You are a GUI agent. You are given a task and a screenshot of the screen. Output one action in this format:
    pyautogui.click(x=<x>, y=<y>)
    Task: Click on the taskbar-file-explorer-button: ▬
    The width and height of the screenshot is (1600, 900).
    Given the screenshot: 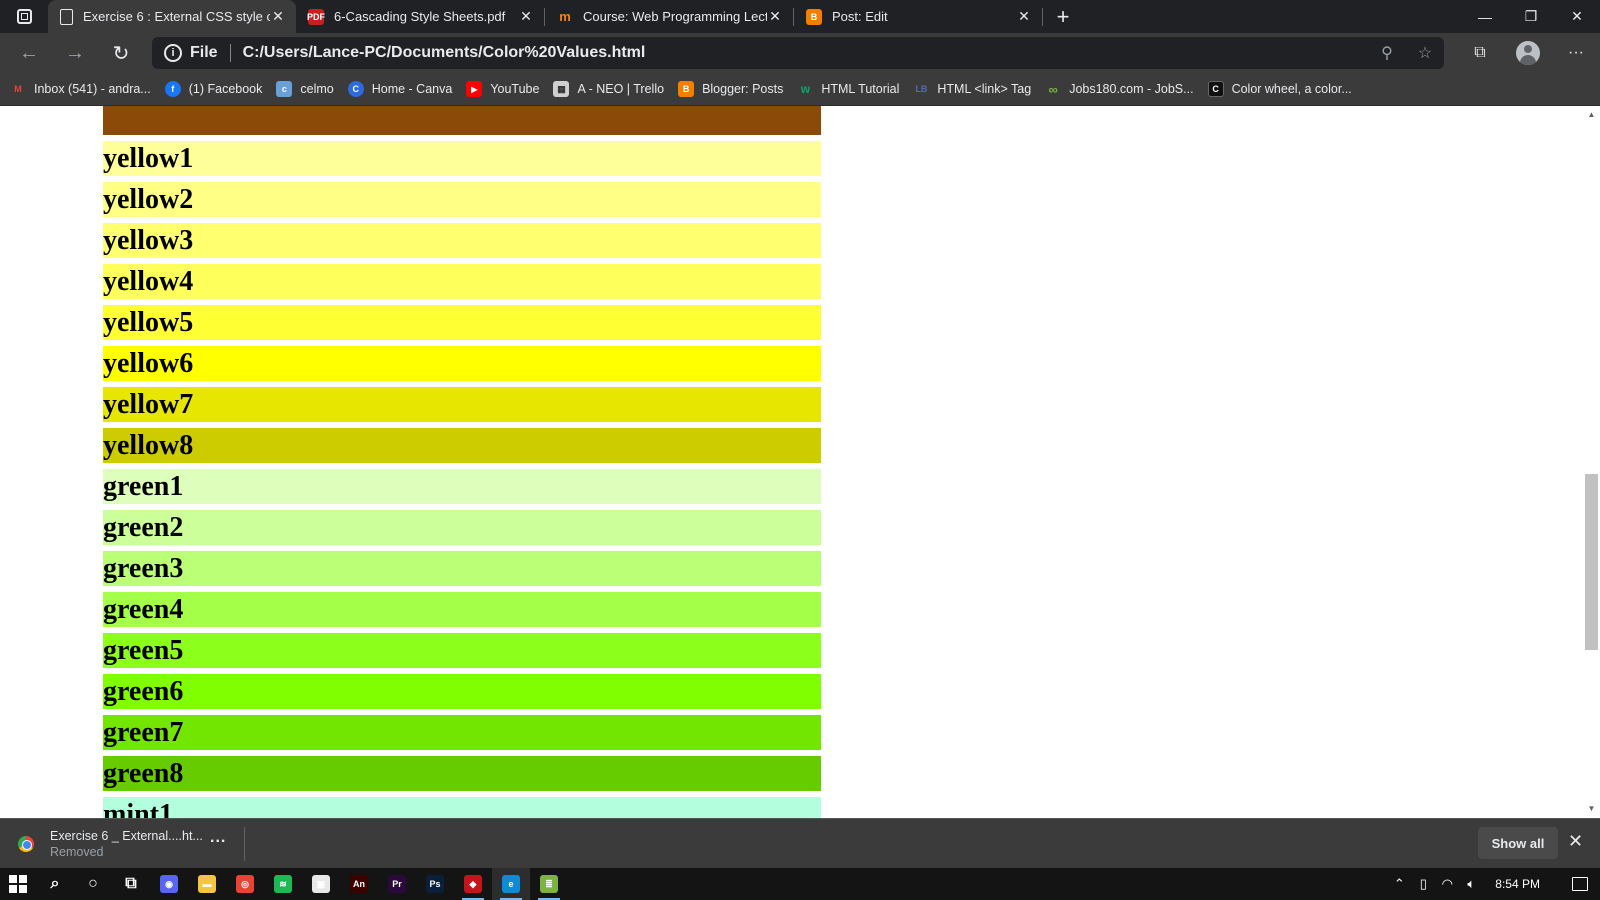 What is the action you would take?
    pyautogui.click(x=207, y=884)
    